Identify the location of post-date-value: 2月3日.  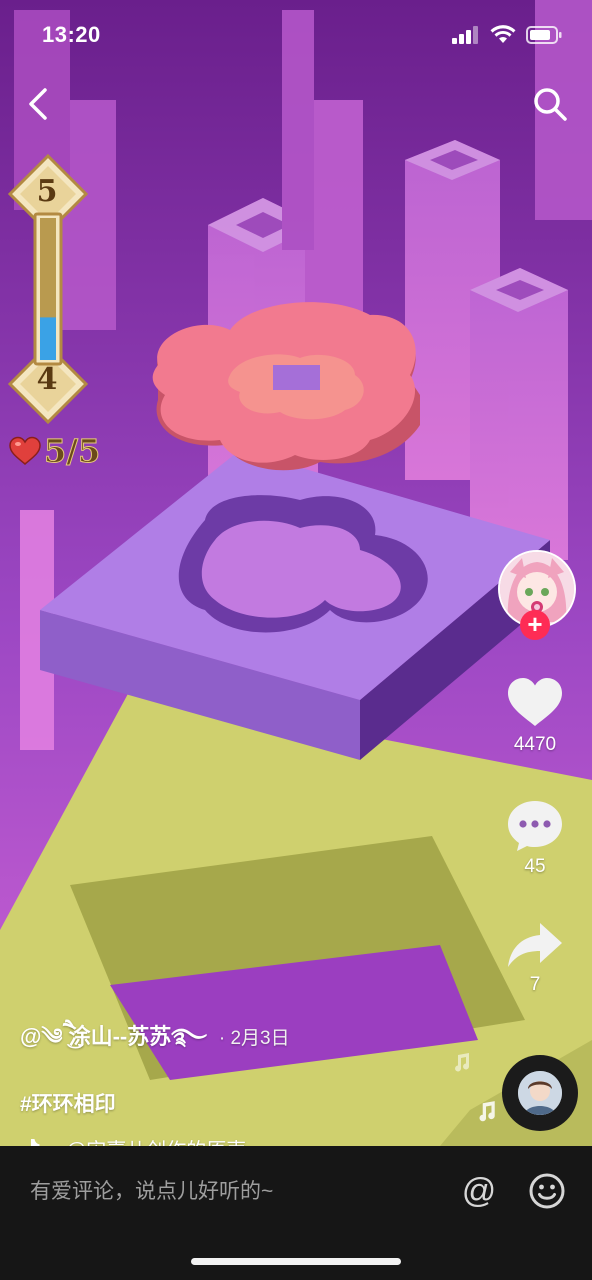
(260, 1038).